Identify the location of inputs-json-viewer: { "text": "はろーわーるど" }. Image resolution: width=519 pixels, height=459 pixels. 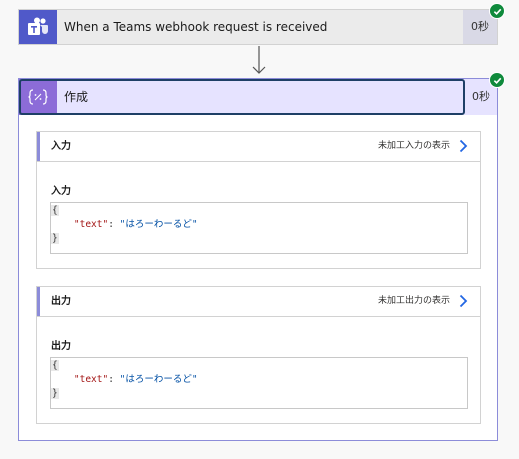
(259, 228).